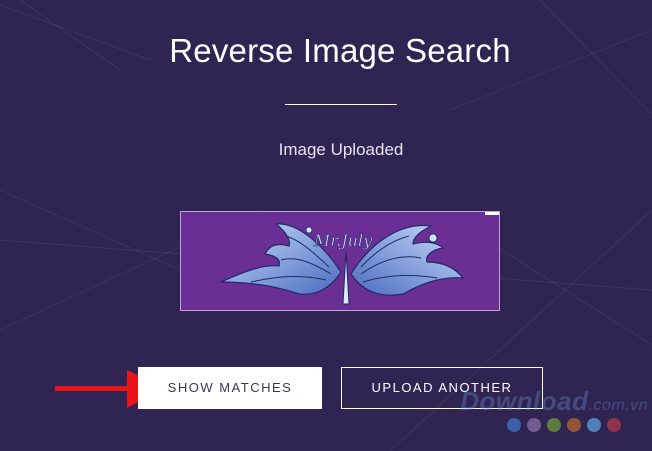  What do you see at coordinates (492, 213) in the screenshot?
I see `image-corner-mark` at bounding box center [492, 213].